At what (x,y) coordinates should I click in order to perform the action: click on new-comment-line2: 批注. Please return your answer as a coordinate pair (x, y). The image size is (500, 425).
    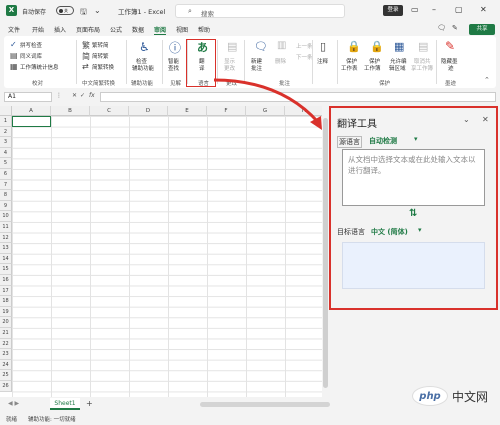
    Looking at the image, I should click on (256, 68).